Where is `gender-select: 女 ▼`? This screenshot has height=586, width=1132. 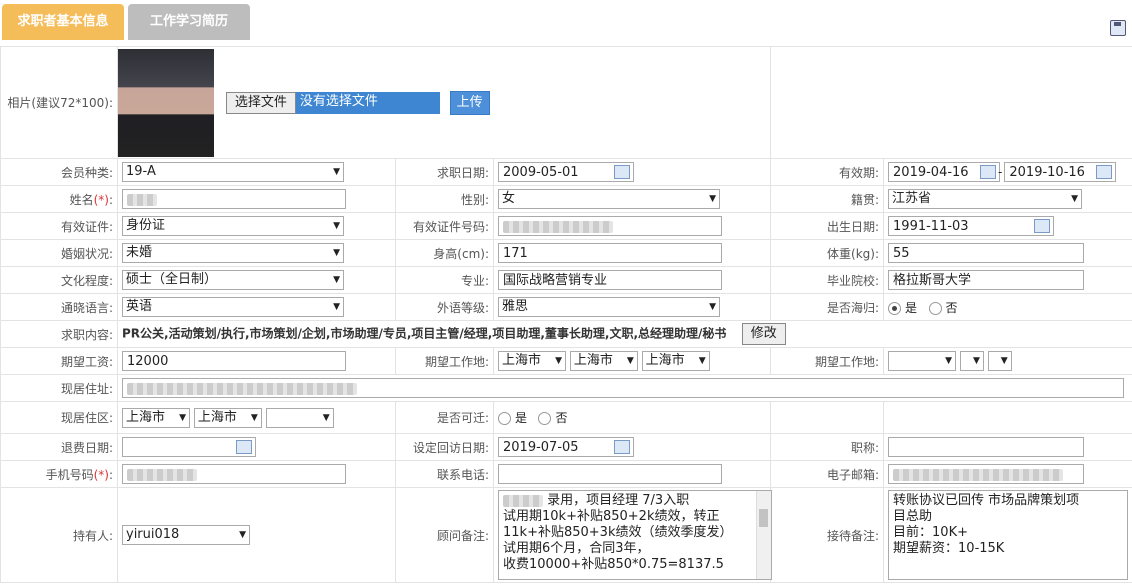 gender-select: 女 ▼ is located at coordinates (609, 199).